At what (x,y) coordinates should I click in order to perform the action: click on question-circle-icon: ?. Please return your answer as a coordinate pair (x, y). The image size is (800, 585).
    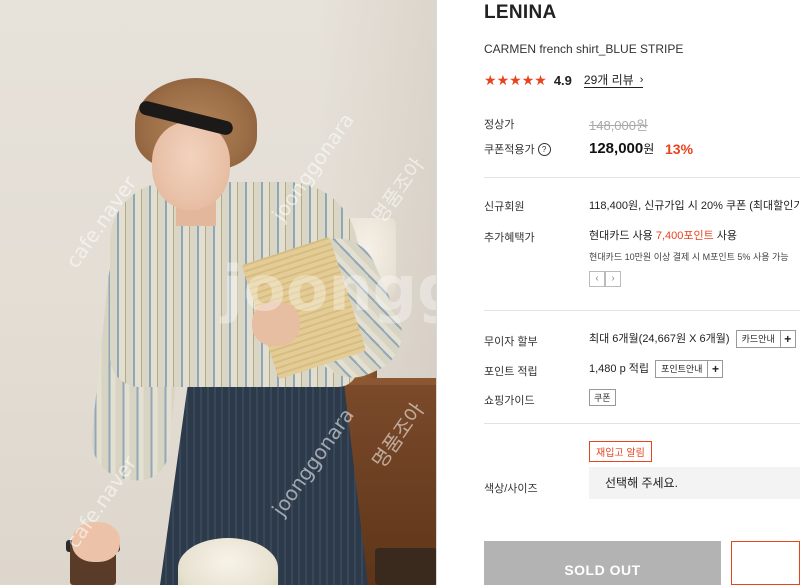
    Looking at the image, I should click on (544, 149).